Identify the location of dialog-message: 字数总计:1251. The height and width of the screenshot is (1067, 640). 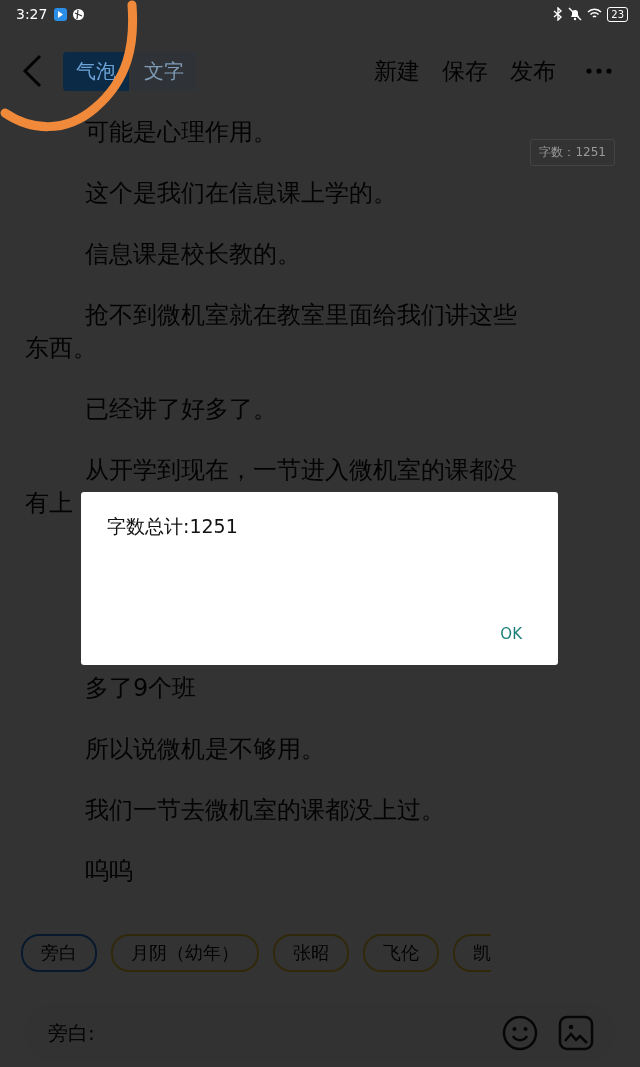
(173, 526).